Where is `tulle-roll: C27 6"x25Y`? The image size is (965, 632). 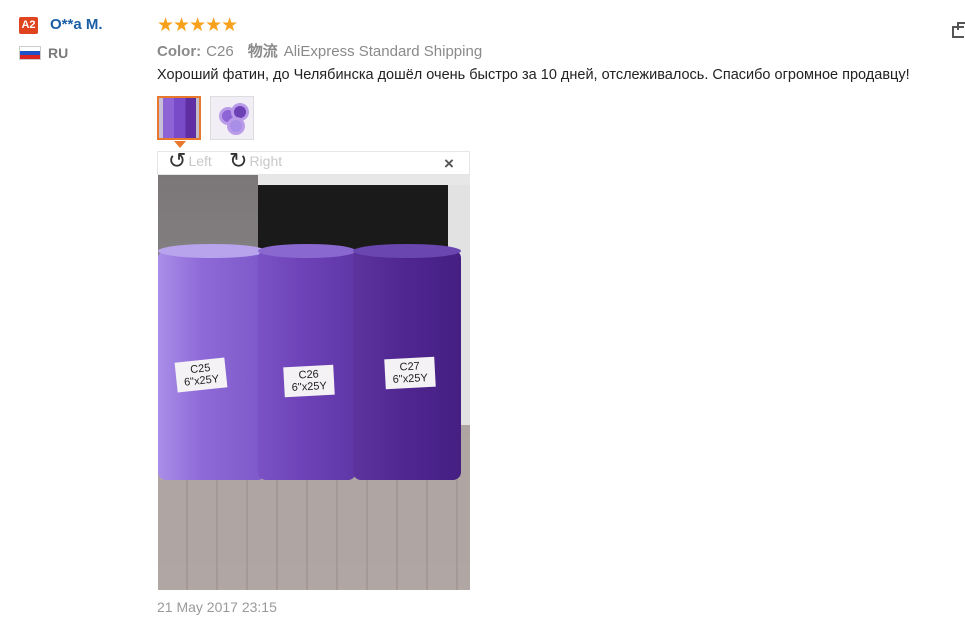 tulle-roll: C27 6"x25Y is located at coordinates (407, 362).